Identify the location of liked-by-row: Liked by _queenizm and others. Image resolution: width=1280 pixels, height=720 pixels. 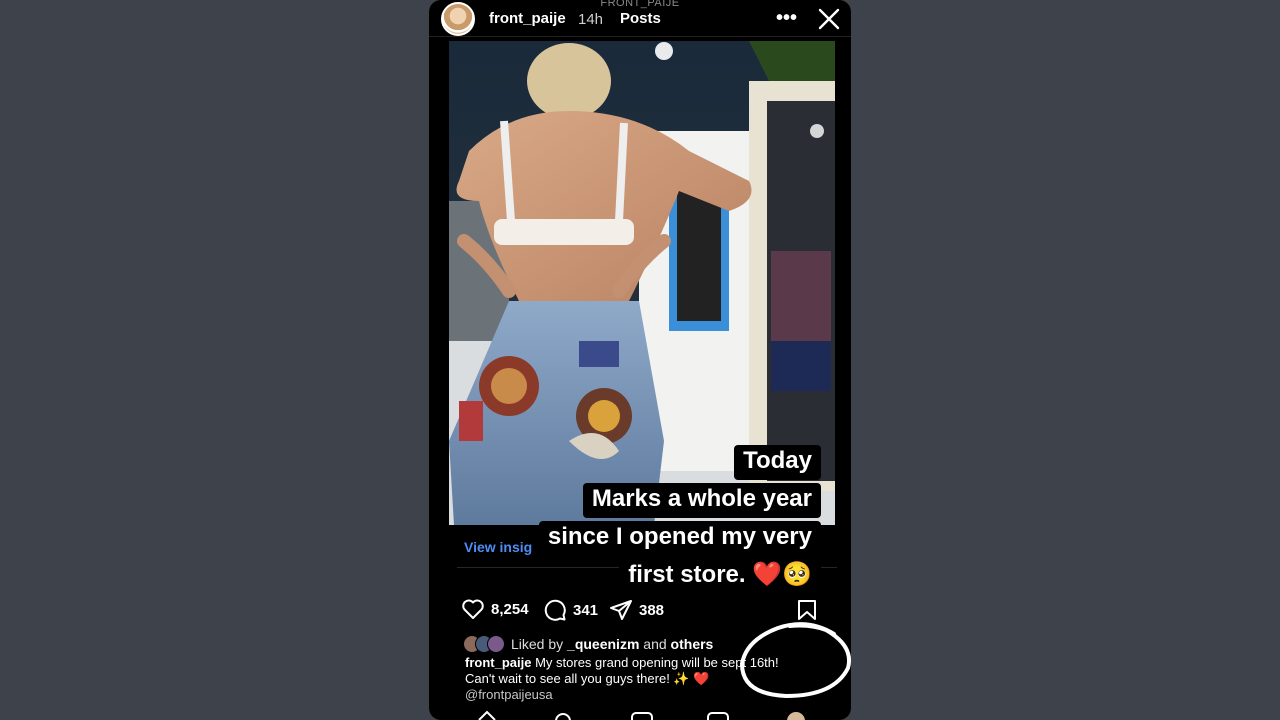
(588, 644).